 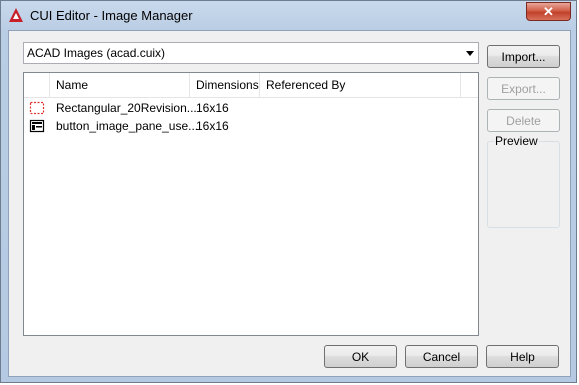 I want to click on preview-label: Preview, so click(x=516, y=141).